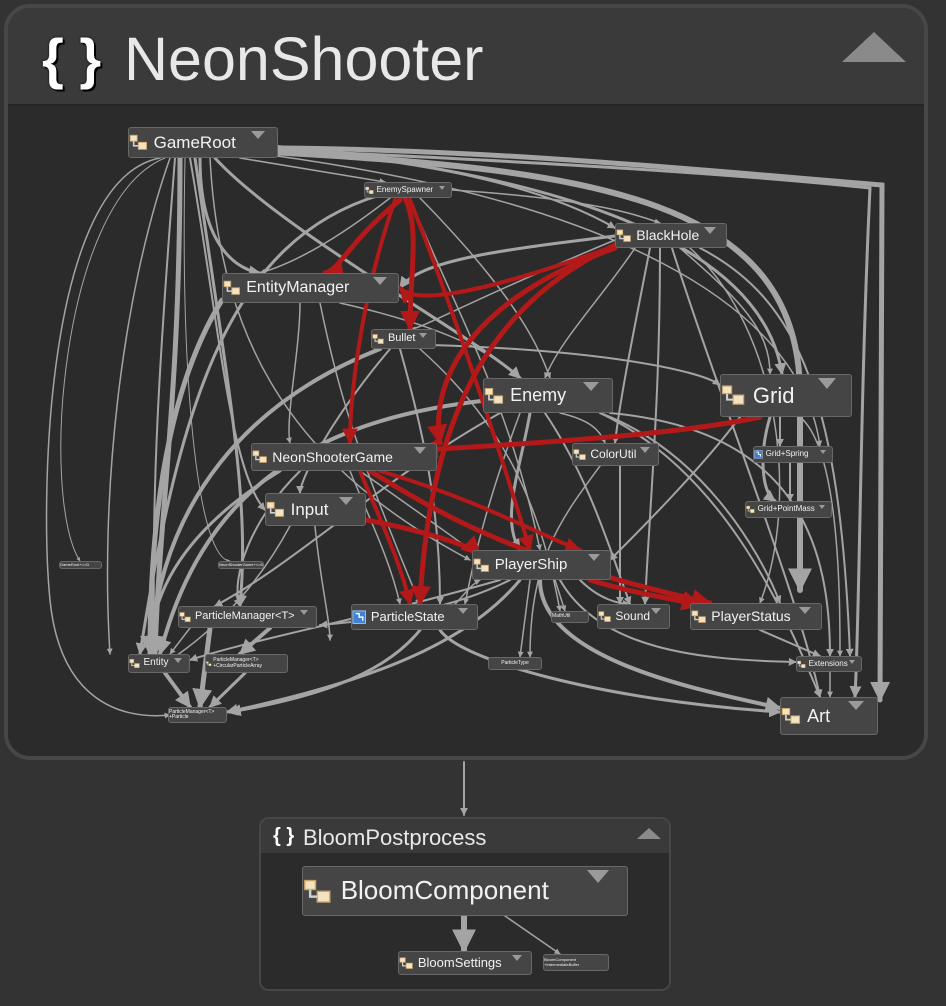  I want to click on node-art: Art, so click(829, 716).